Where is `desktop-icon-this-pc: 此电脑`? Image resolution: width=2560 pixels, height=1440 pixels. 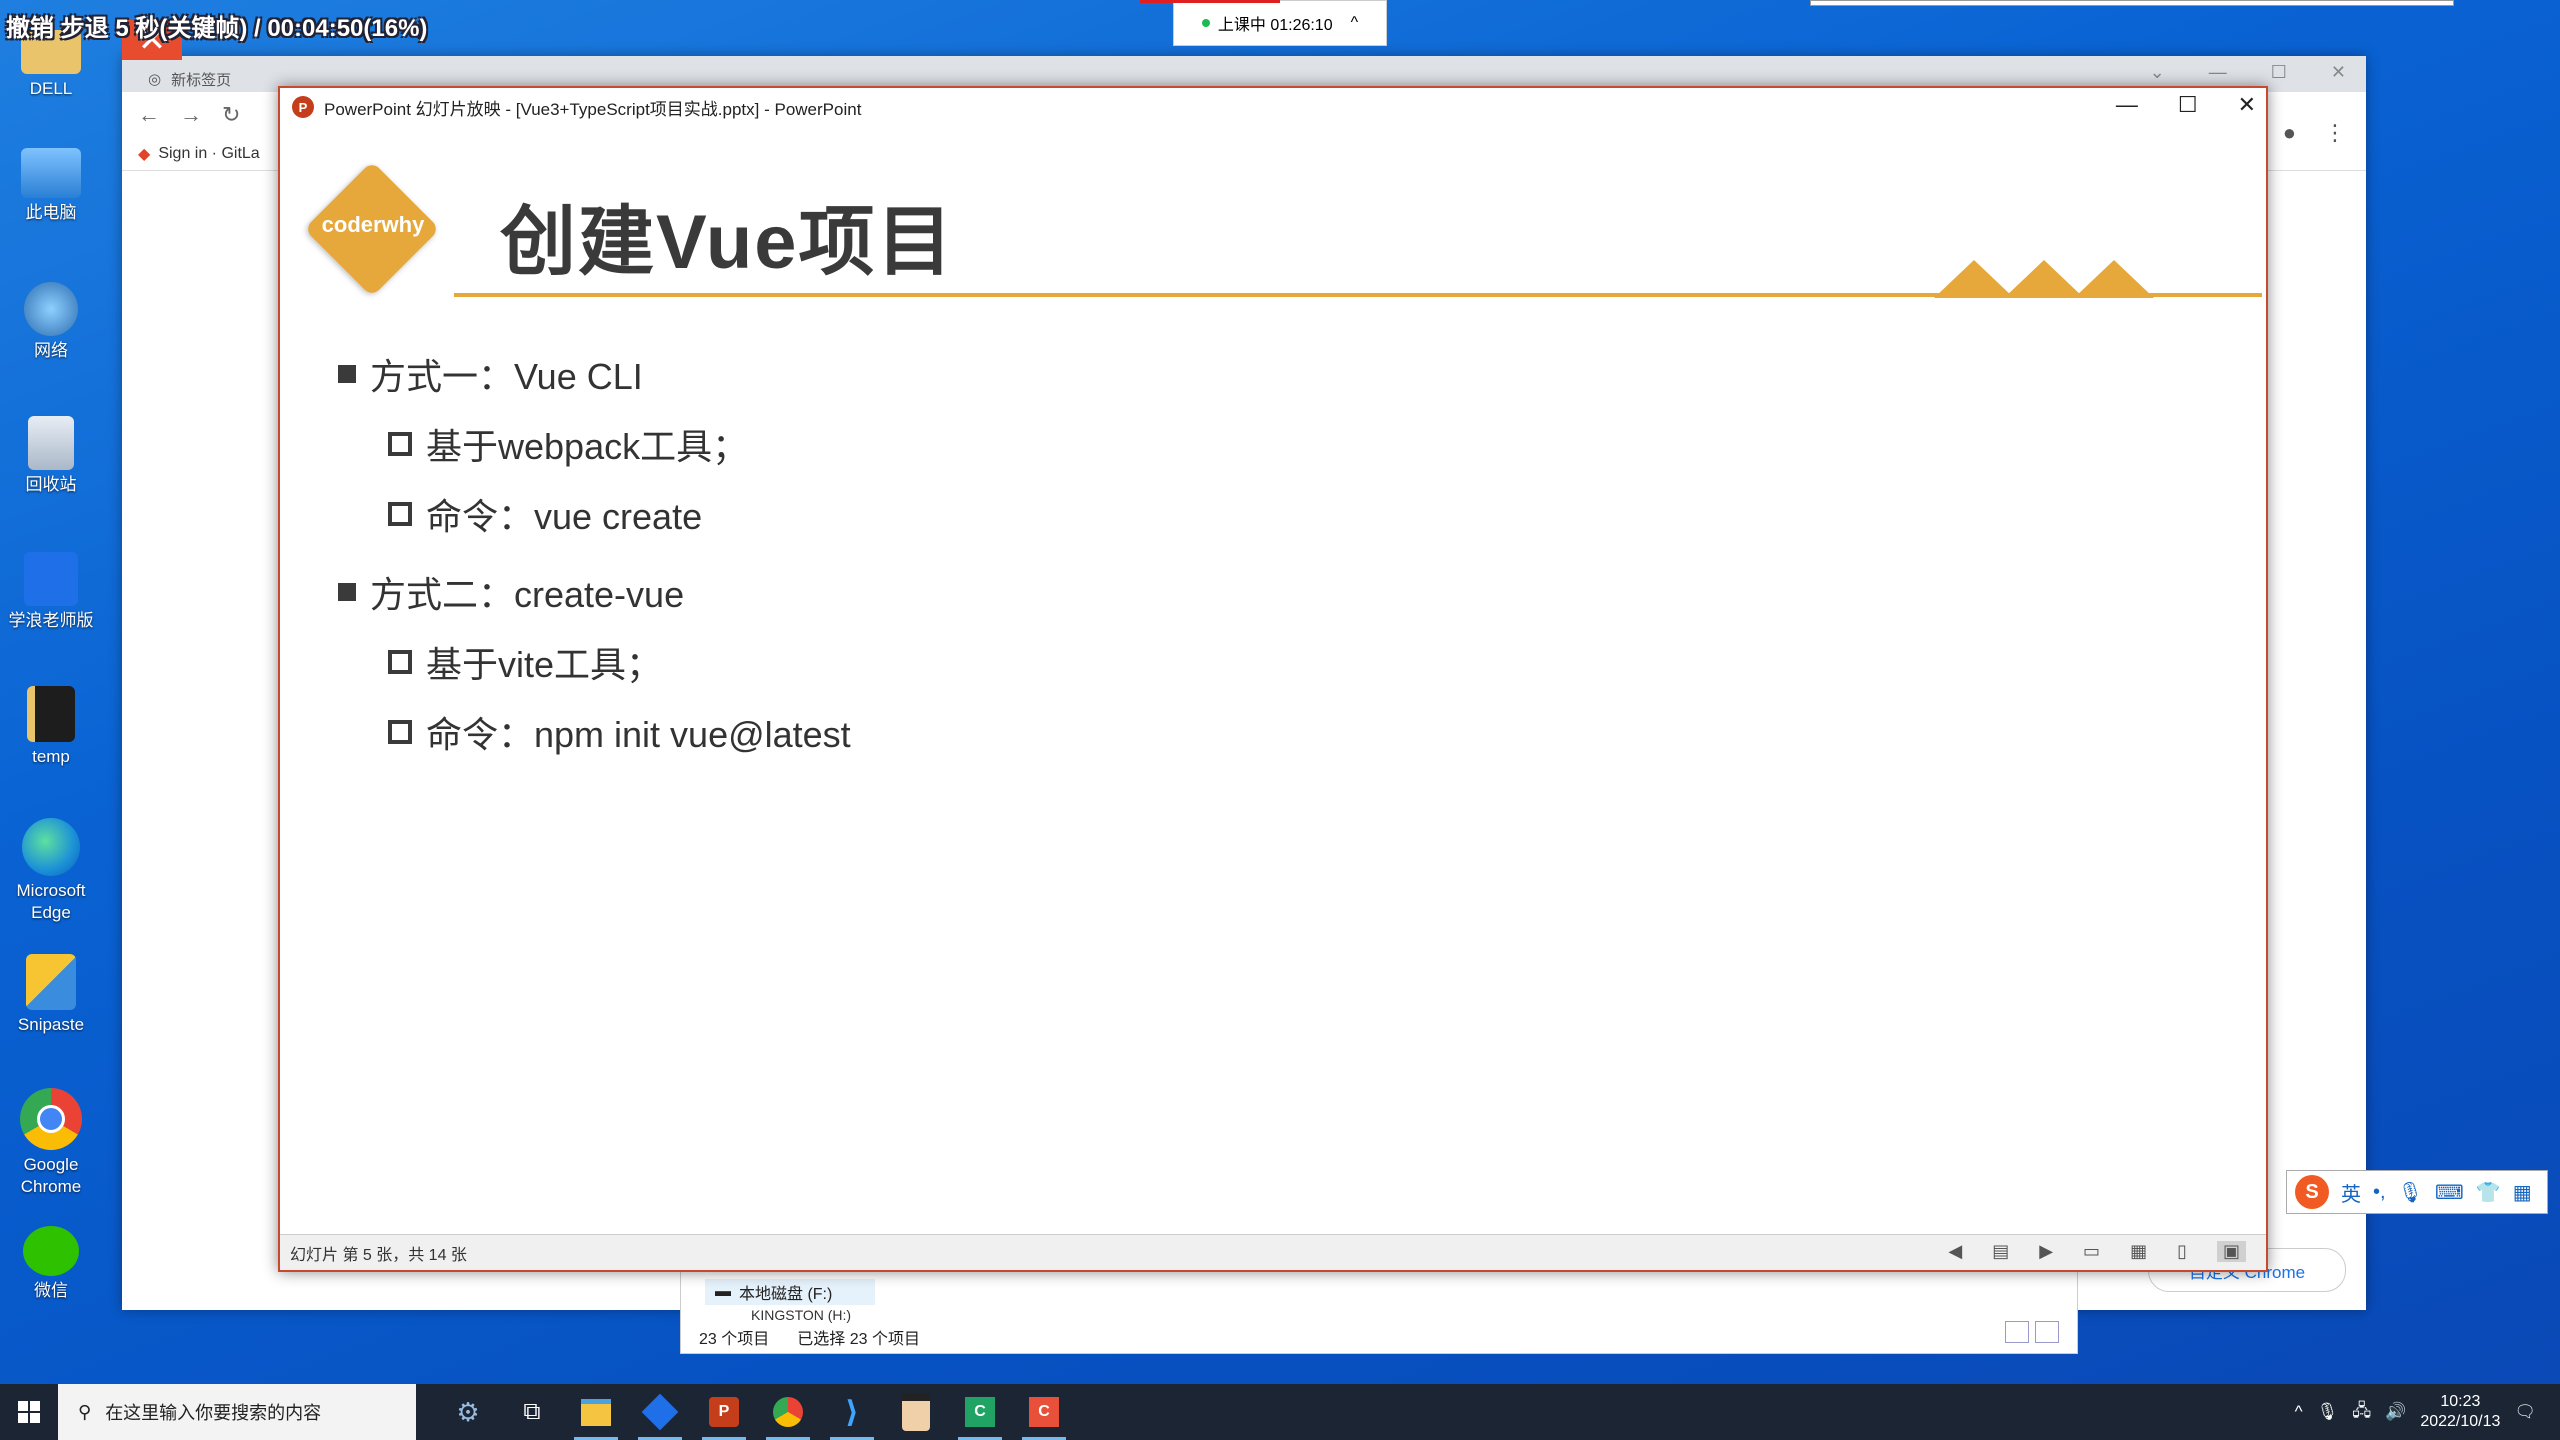 desktop-icon-this-pc: 此电脑 is located at coordinates (51, 186).